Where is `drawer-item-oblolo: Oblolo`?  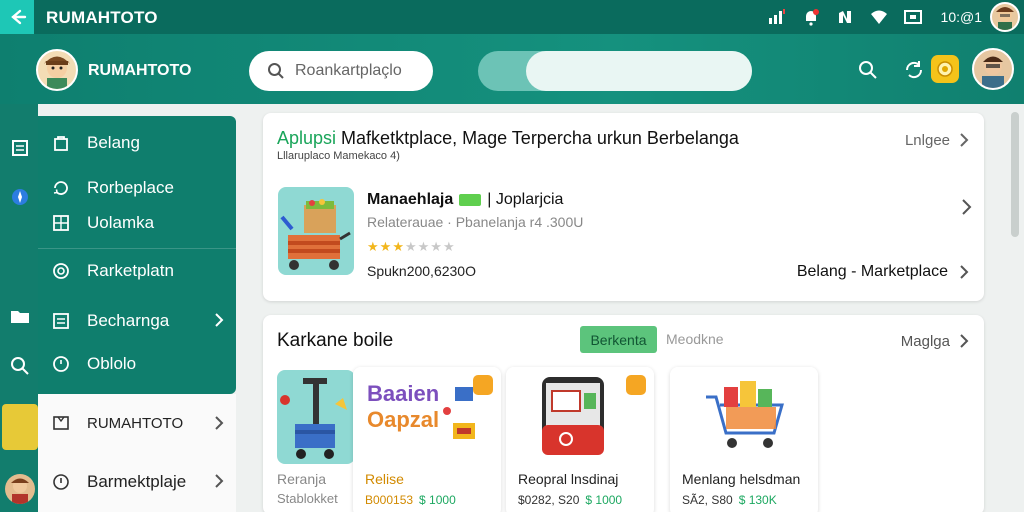 drawer-item-oblolo: Oblolo is located at coordinates (93, 364).